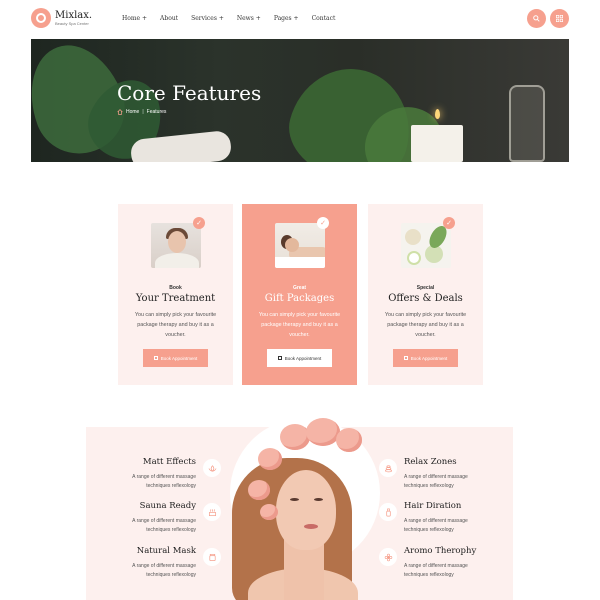 This screenshot has width=600, height=600. Describe the element at coordinates (74, 15) in the screenshot. I see `brand-name: Mixlax.` at that location.